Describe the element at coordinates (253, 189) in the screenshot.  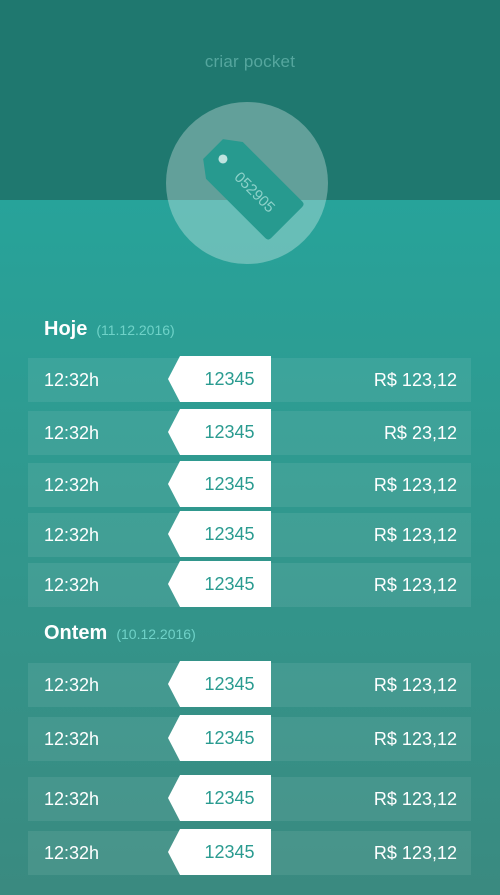
I see `price-tag-icon: 052905` at that location.